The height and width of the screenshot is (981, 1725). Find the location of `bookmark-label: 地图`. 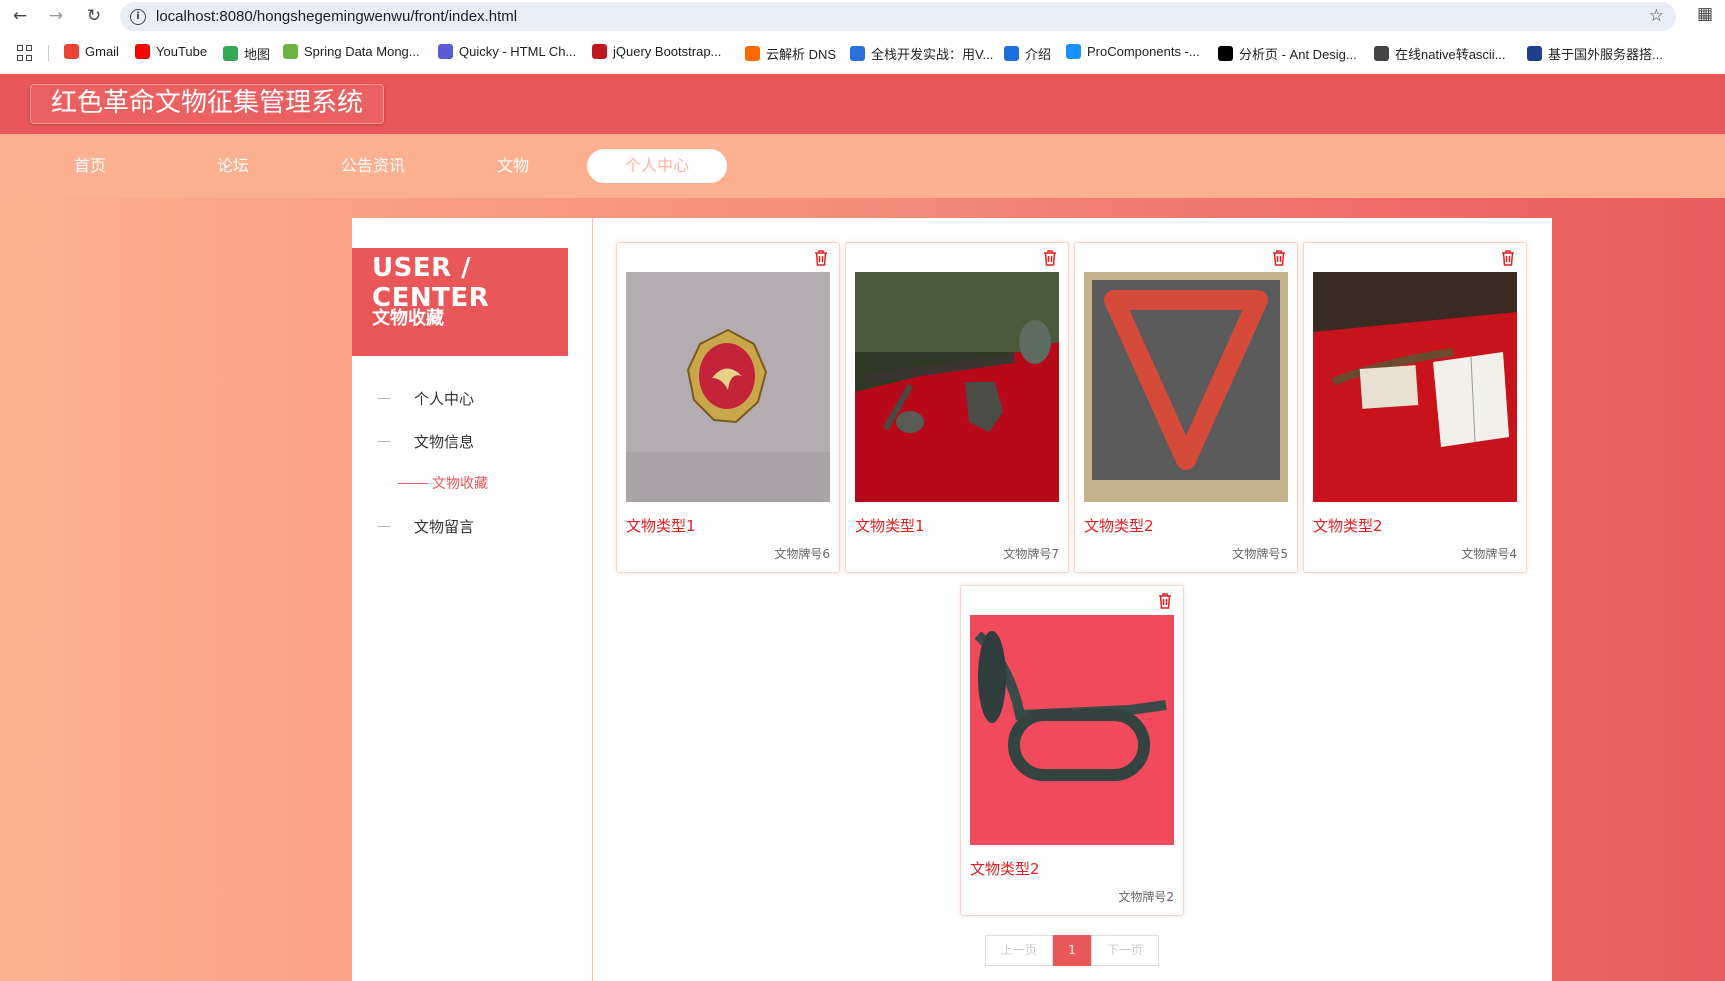

bookmark-label: 地图 is located at coordinates (257, 54).